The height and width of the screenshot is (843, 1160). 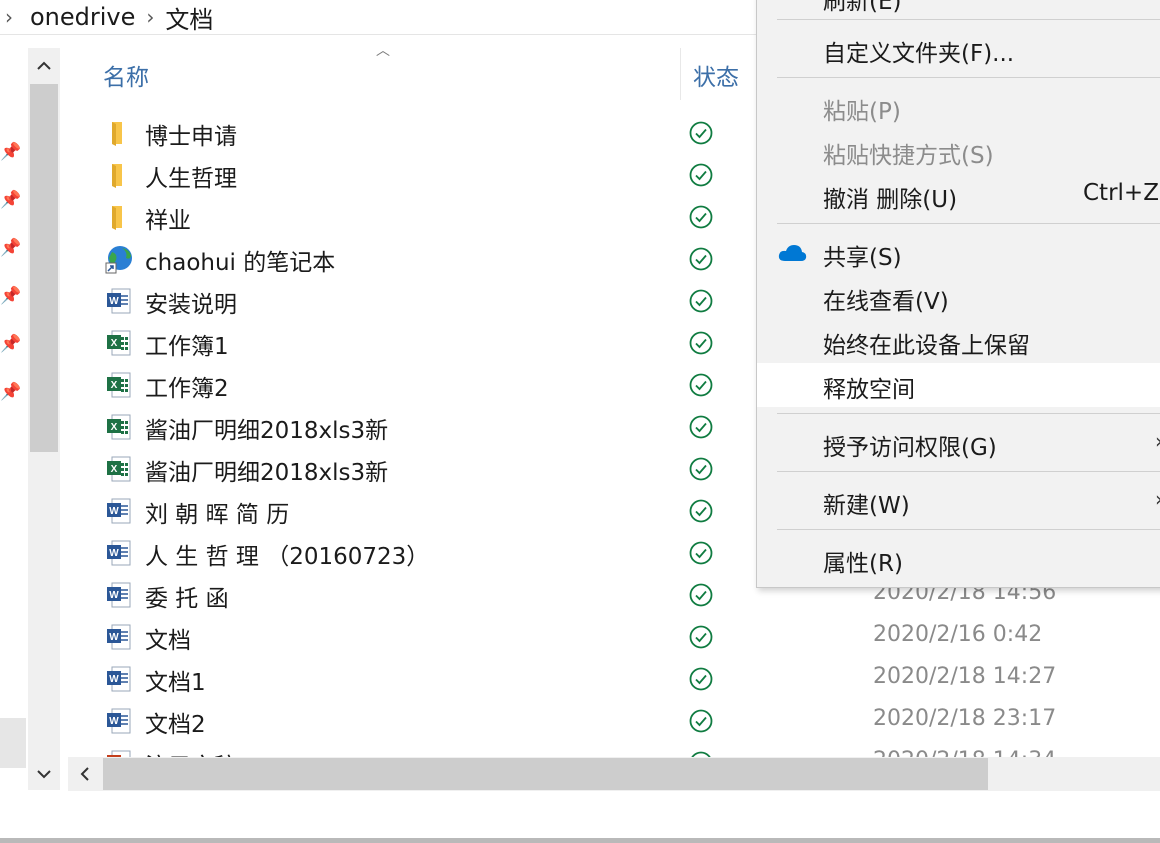 I want to click on menu-item-undo-delete: 撤消 删除(U) Ctrl+Z, so click(x=958, y=195).